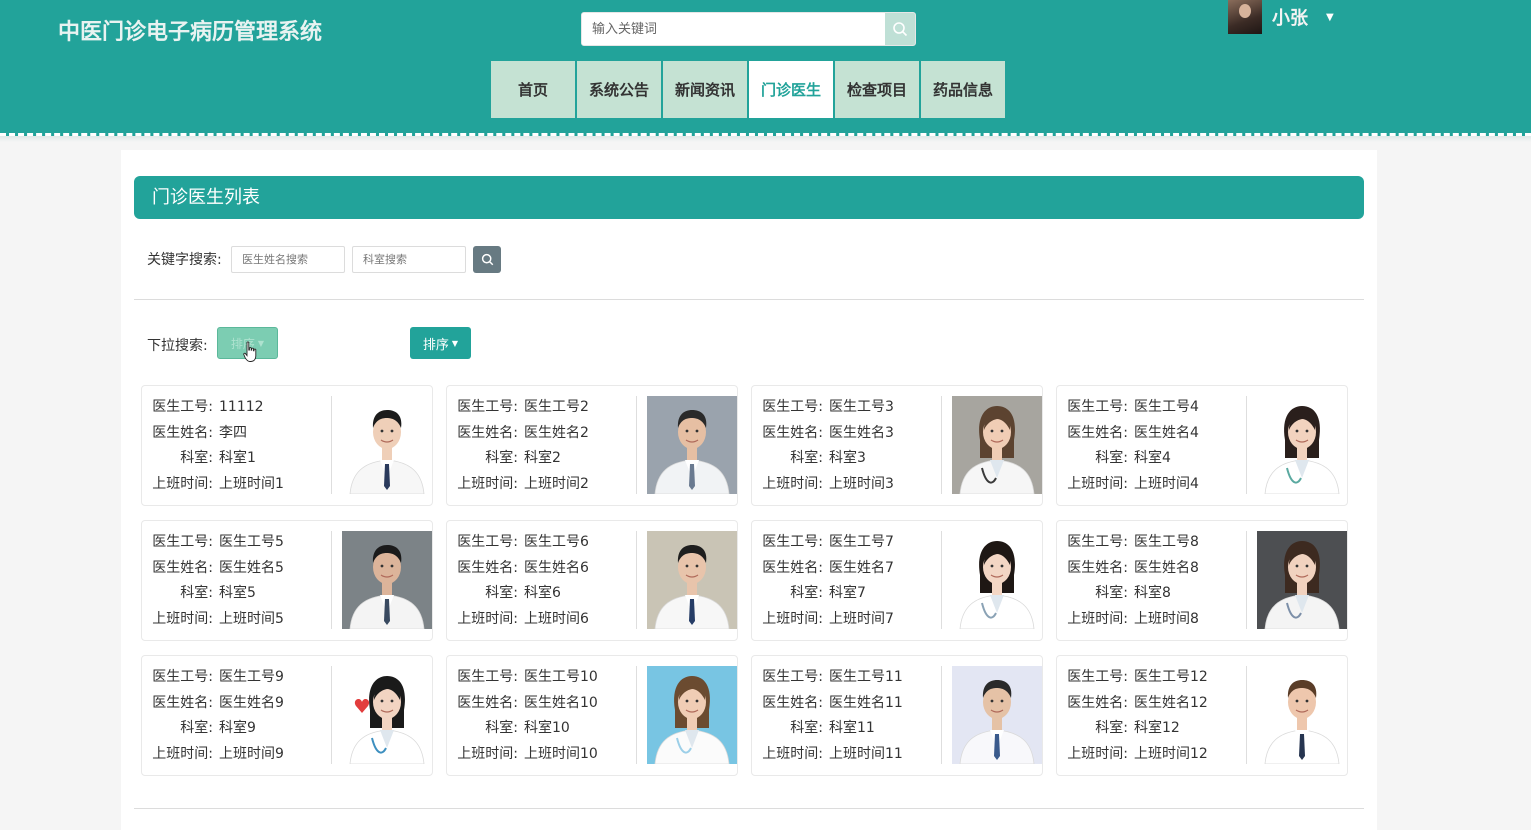  I want to click on nav-item-home: 首页, so click(533, 89).